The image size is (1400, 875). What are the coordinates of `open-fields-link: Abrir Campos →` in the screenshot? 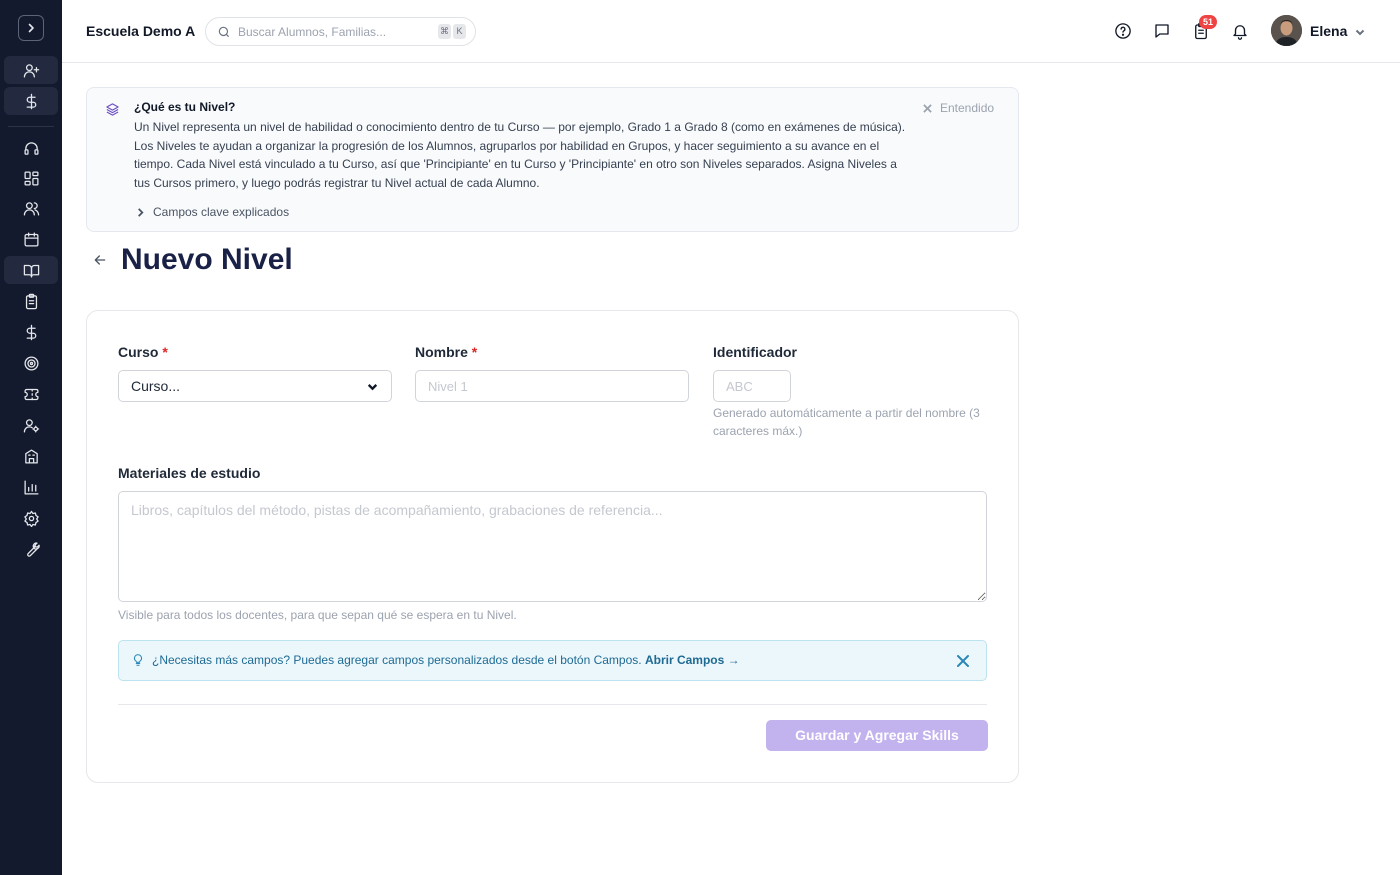 It's located at (692, 660).